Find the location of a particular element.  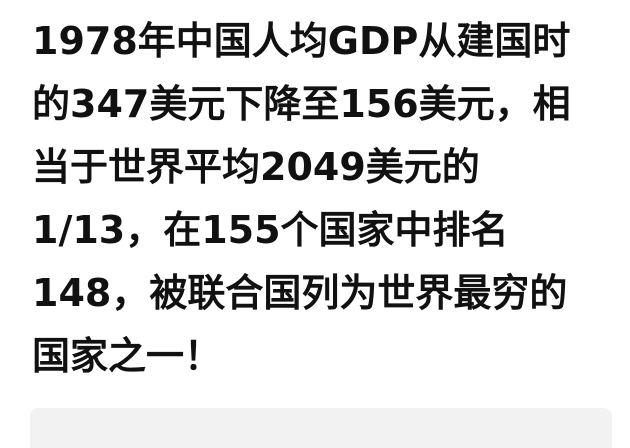

post-text-line: 148，被联合国列为世界最穷的 is located at coordinates (300, 293).